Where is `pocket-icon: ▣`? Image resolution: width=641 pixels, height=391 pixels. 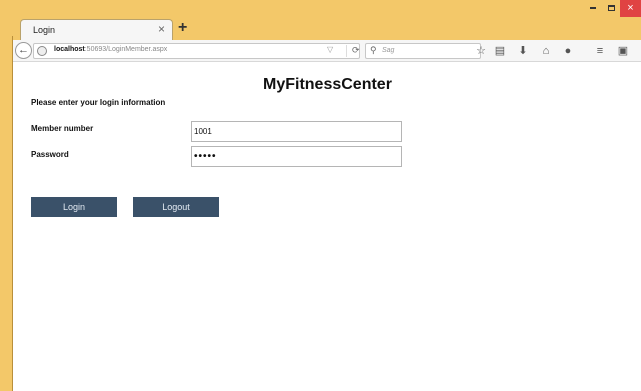
pocket-icon: ▣ is located at coordinates (623, 51).